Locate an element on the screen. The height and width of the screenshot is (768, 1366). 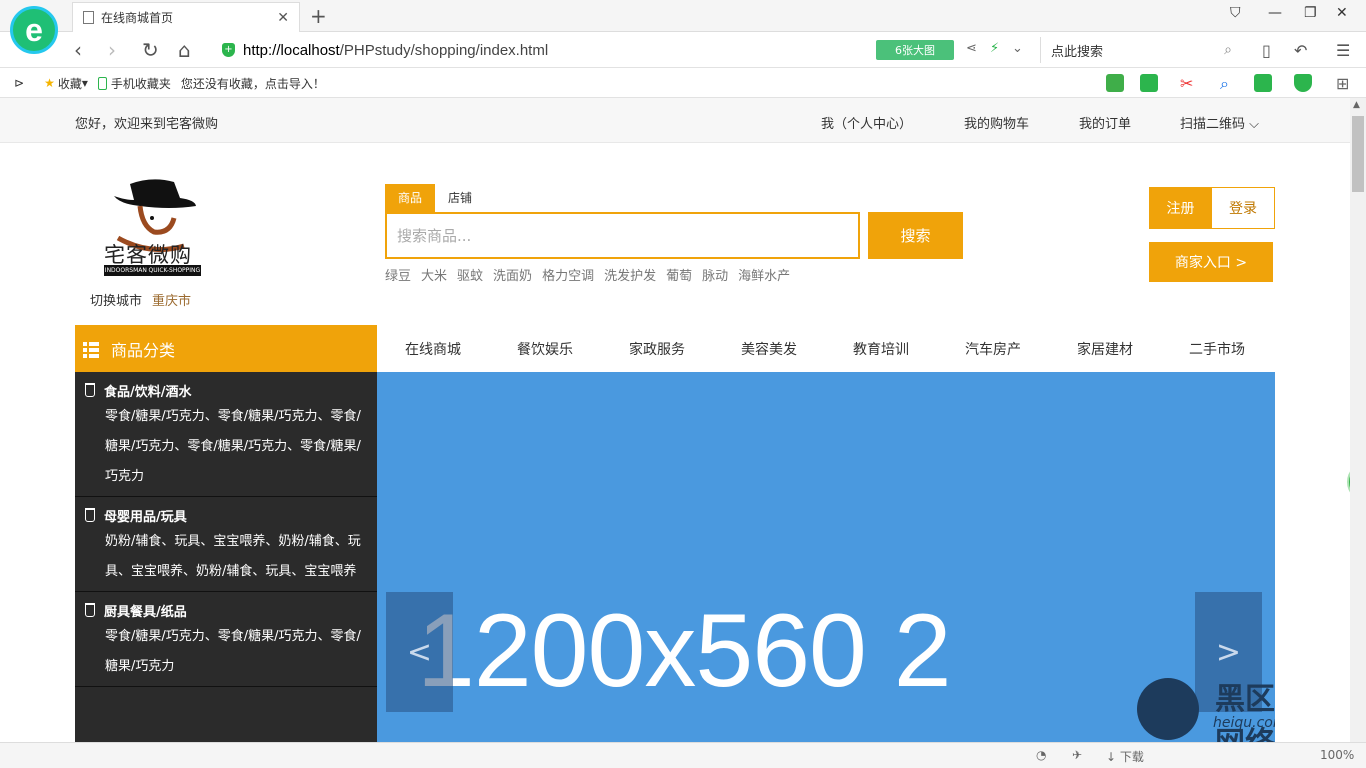
watermark-circle-icon is located at coordinates (1168, 709).